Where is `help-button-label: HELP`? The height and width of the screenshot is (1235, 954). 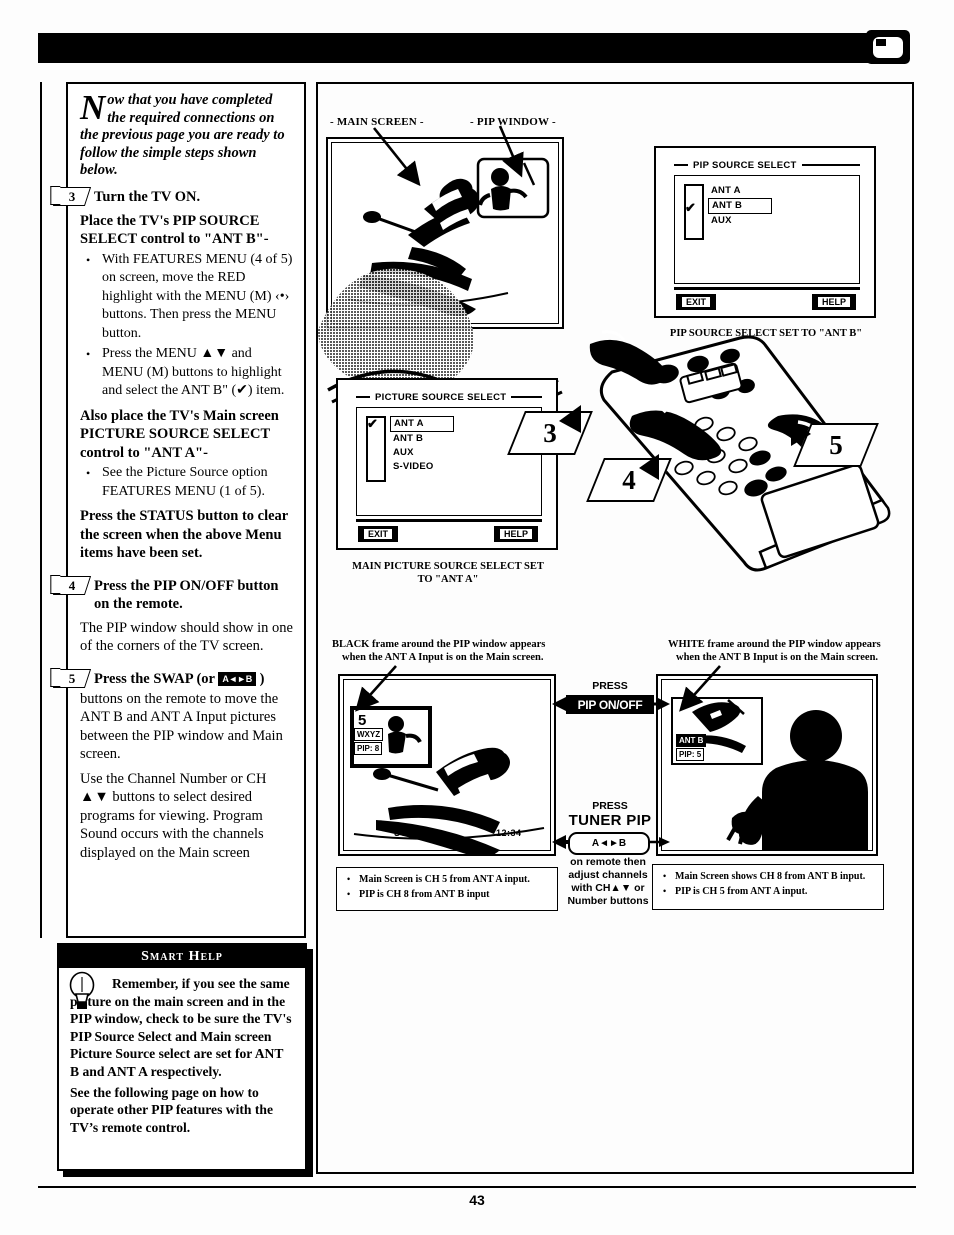
help-button-label: HELP is located at coordinates (833, 302).